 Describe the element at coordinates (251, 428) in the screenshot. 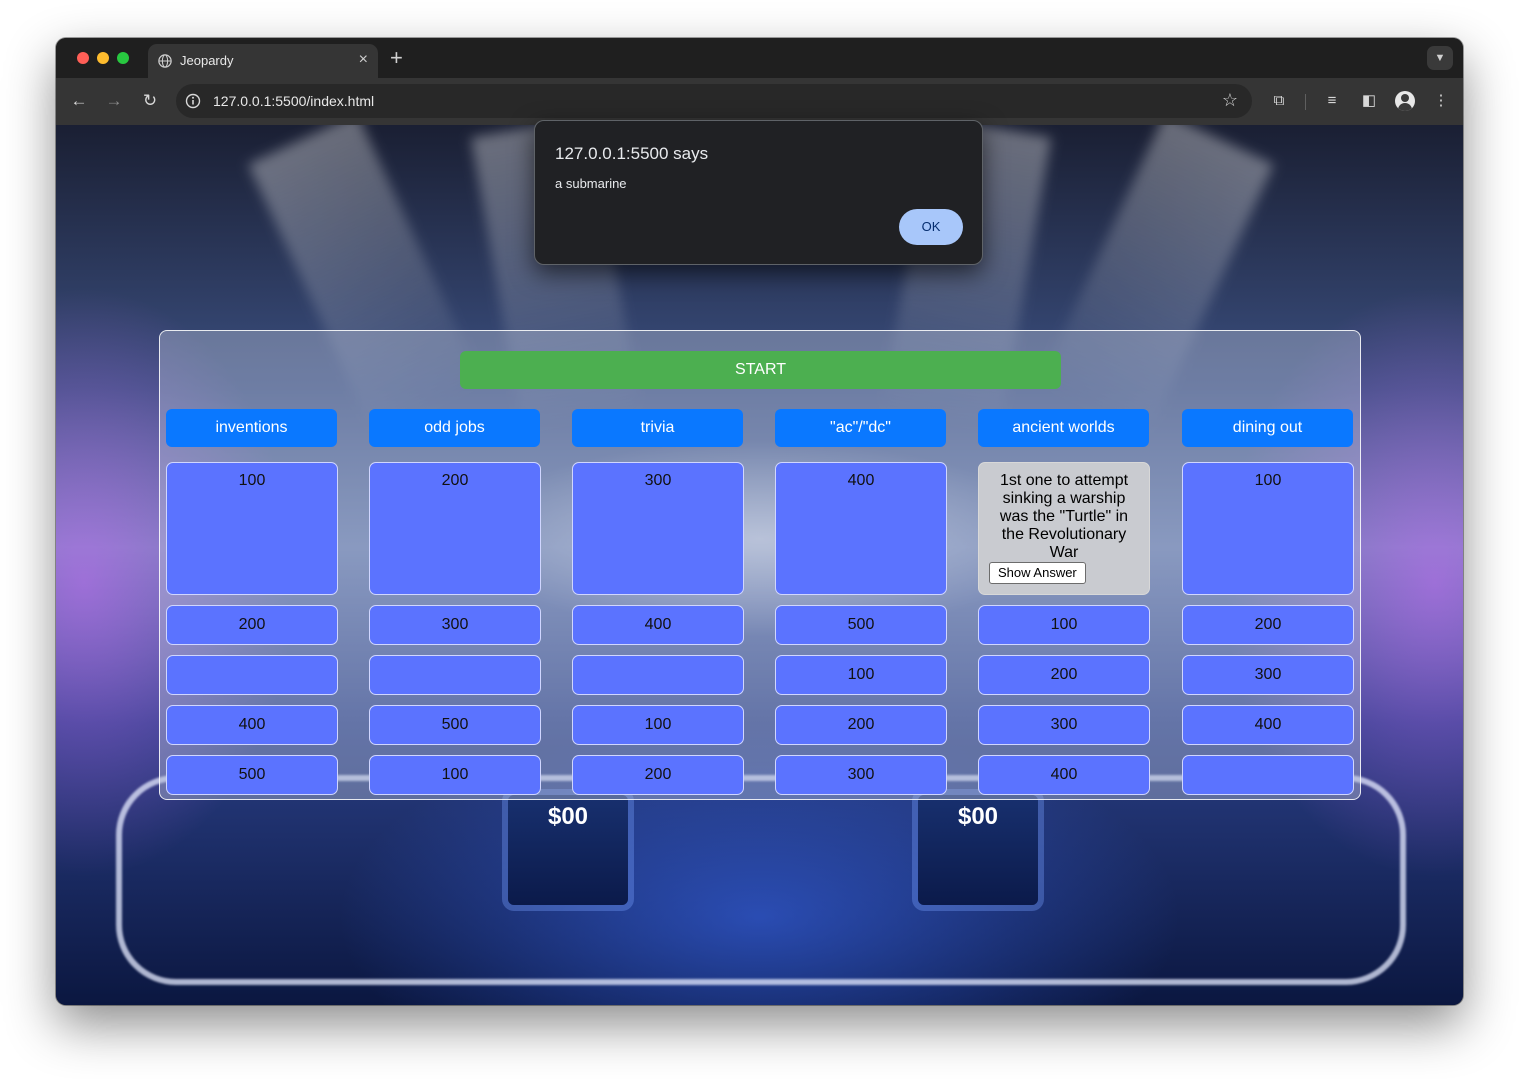

I see `category-header: inventions` at that location.